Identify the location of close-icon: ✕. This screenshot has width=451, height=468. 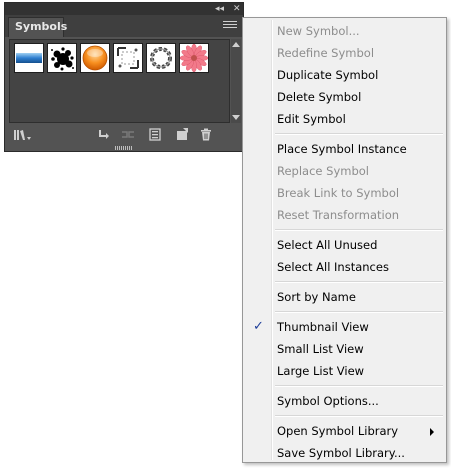
(237, 9).